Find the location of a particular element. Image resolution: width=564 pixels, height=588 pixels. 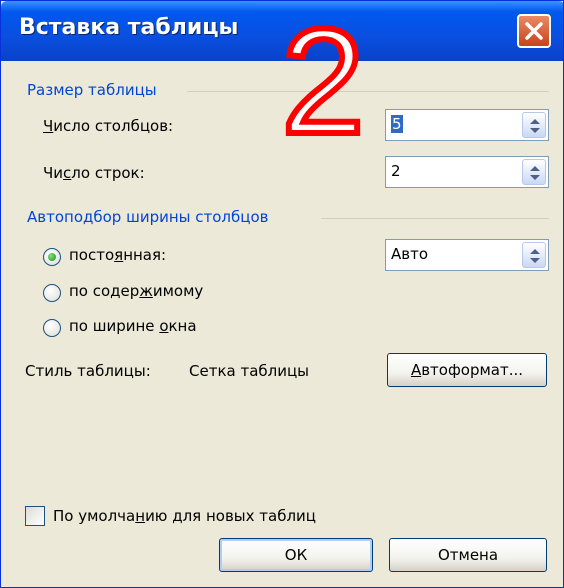

fixed-width-value: Авто is located at coordinates (409, 254).